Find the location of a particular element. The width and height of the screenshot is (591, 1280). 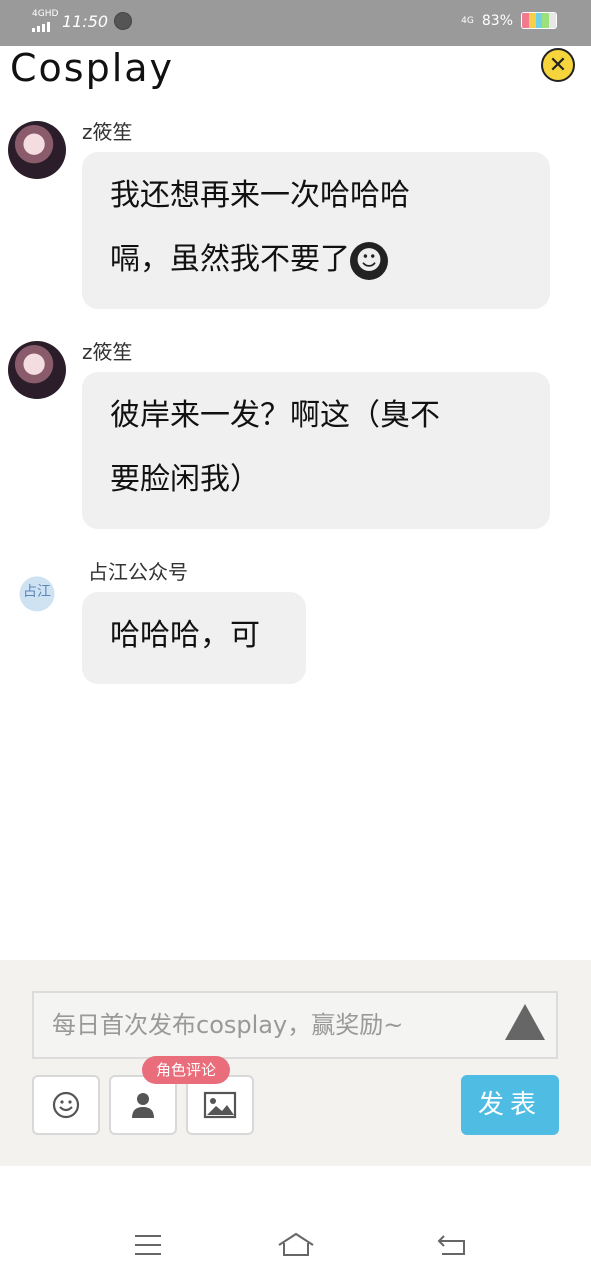

network-type: 4GHD is located at coordinates (45, 14).